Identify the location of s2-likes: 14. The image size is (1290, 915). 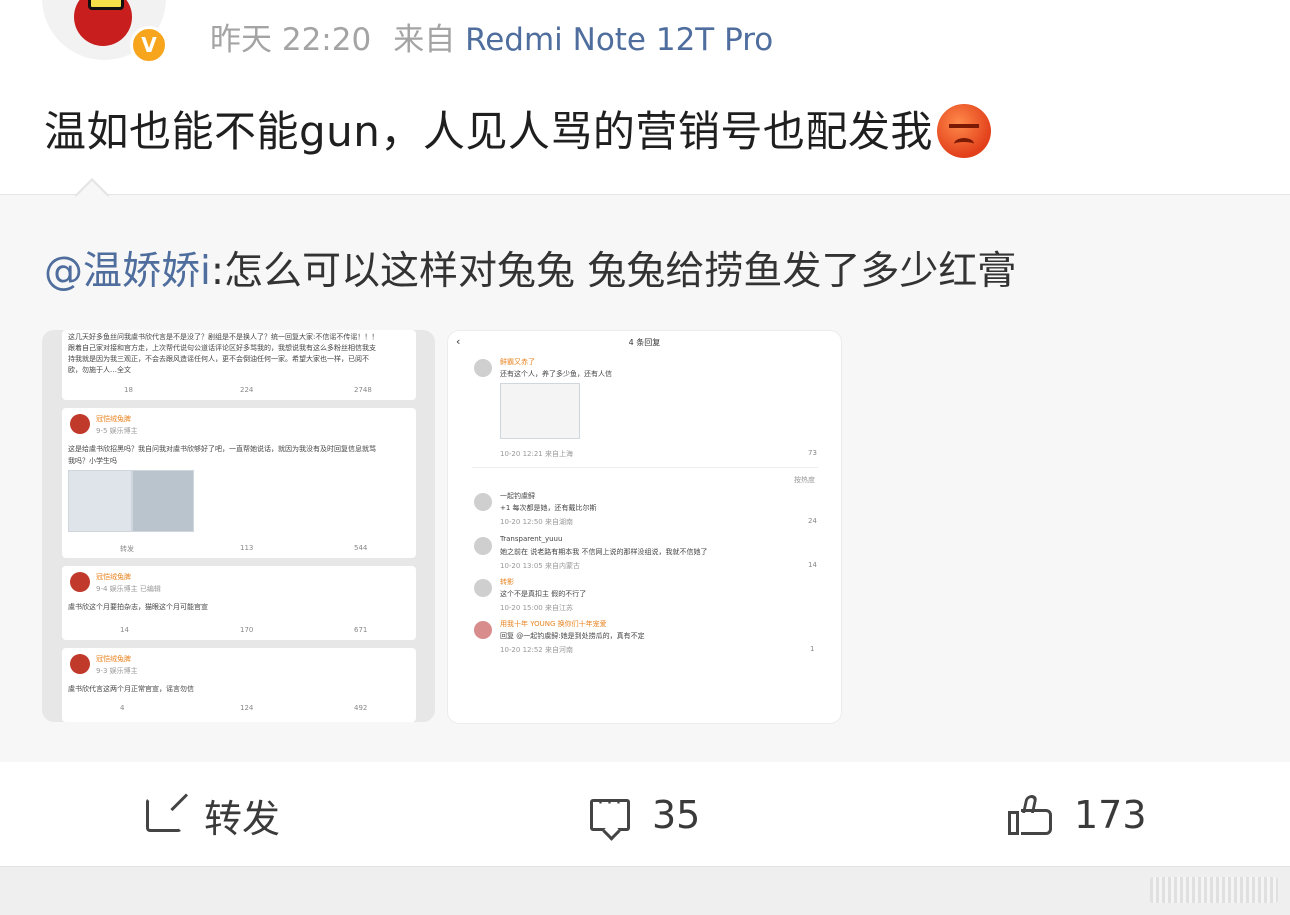
(812, 565).